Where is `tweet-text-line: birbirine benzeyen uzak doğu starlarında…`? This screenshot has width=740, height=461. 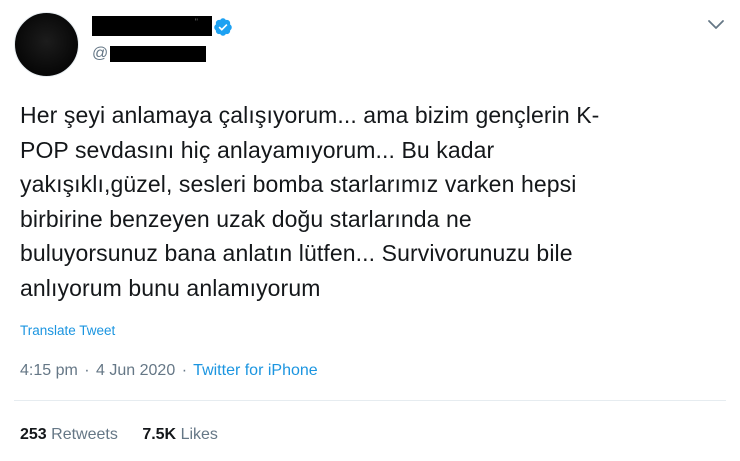 tweet-text-line: birbirine benzeyen uzak doğu starlarında… is located at coordinates (246, 218).